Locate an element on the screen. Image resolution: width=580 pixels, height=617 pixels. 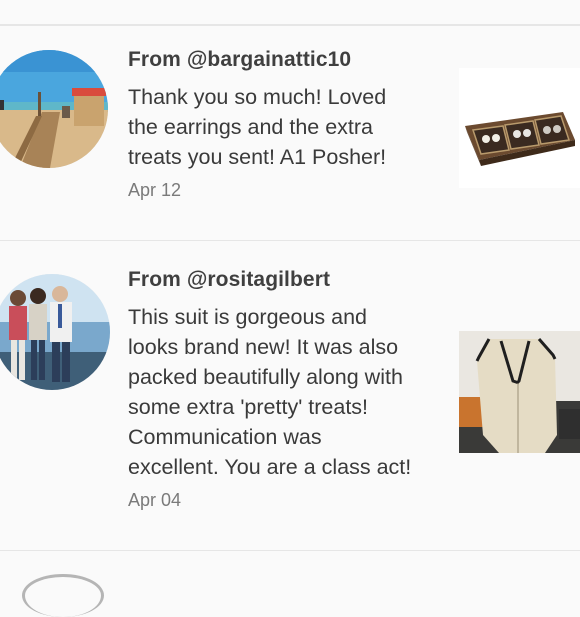
top-divider is located at coordinates (290, 25).